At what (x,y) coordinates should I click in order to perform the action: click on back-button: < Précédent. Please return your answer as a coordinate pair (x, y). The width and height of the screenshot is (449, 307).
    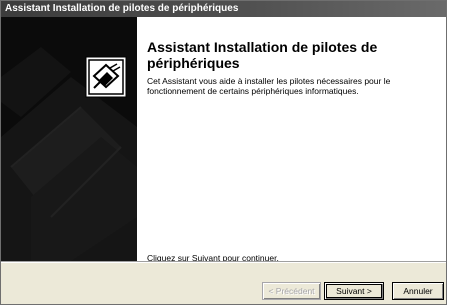
    Looking at the image, I should click on (291, 291).